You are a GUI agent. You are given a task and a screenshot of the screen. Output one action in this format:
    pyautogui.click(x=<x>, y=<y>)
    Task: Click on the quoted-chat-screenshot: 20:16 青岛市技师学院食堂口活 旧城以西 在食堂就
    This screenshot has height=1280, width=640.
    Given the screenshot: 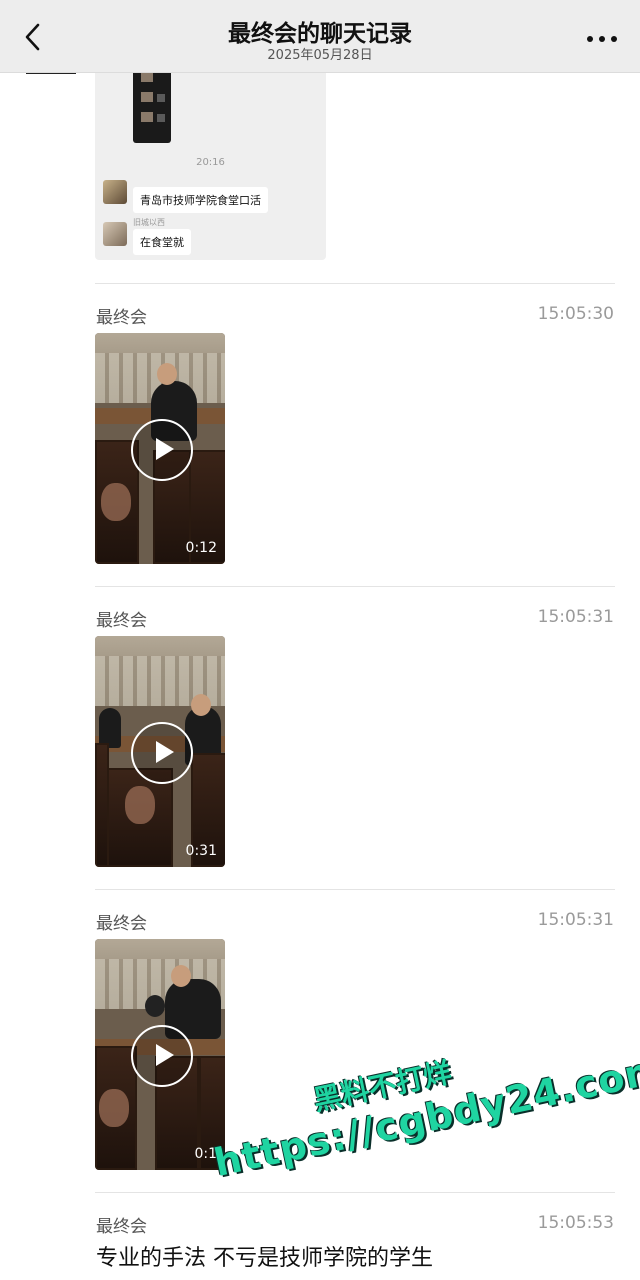 What is the action you would take?
    pyautogui.click(x=210, y=160)
    